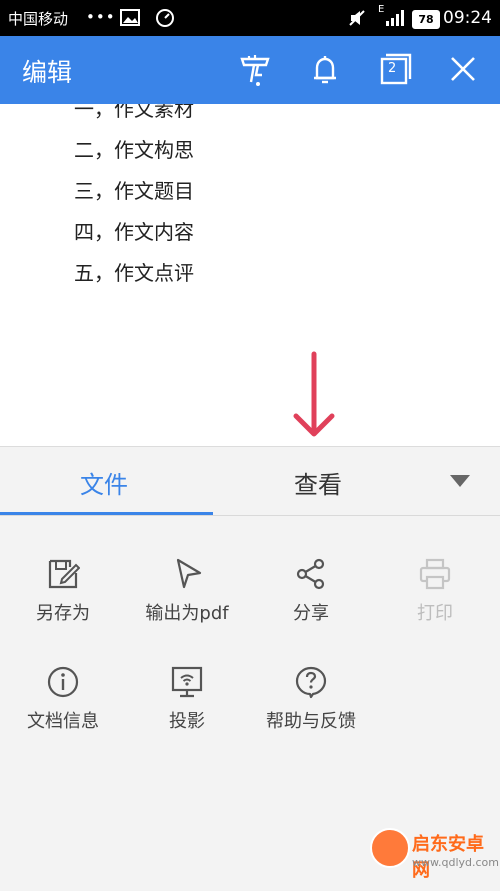 This screenshot has width=500, height=891. Describe the element at coordinates (165, 18) in the screenshot. I see `speedometer-icon` at that location.